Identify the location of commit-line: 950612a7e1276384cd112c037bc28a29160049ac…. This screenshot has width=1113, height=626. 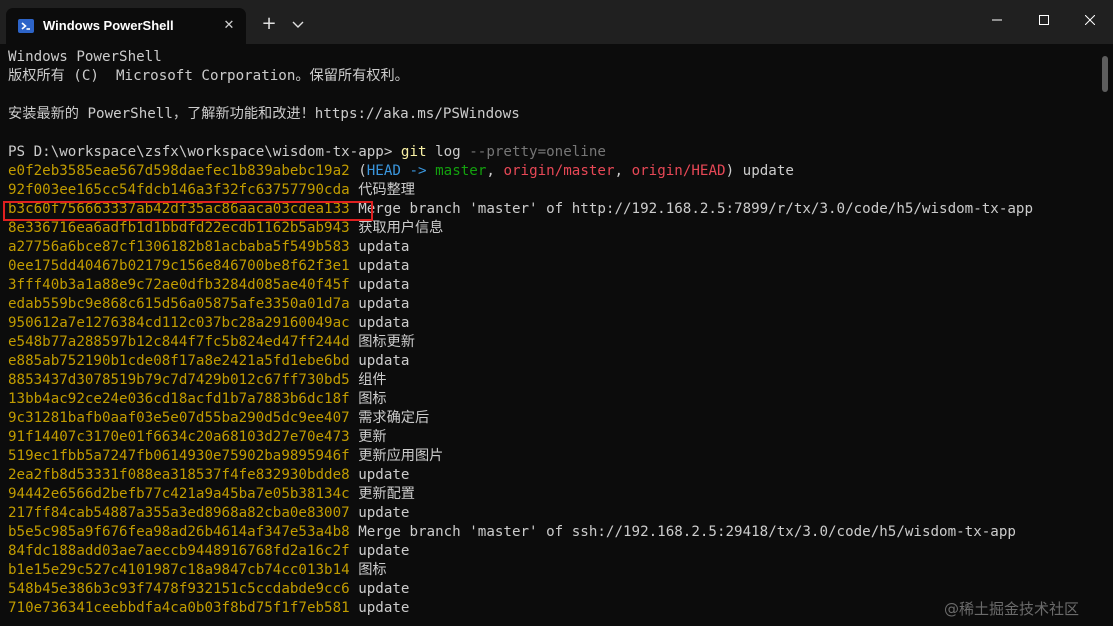
(208, 323).